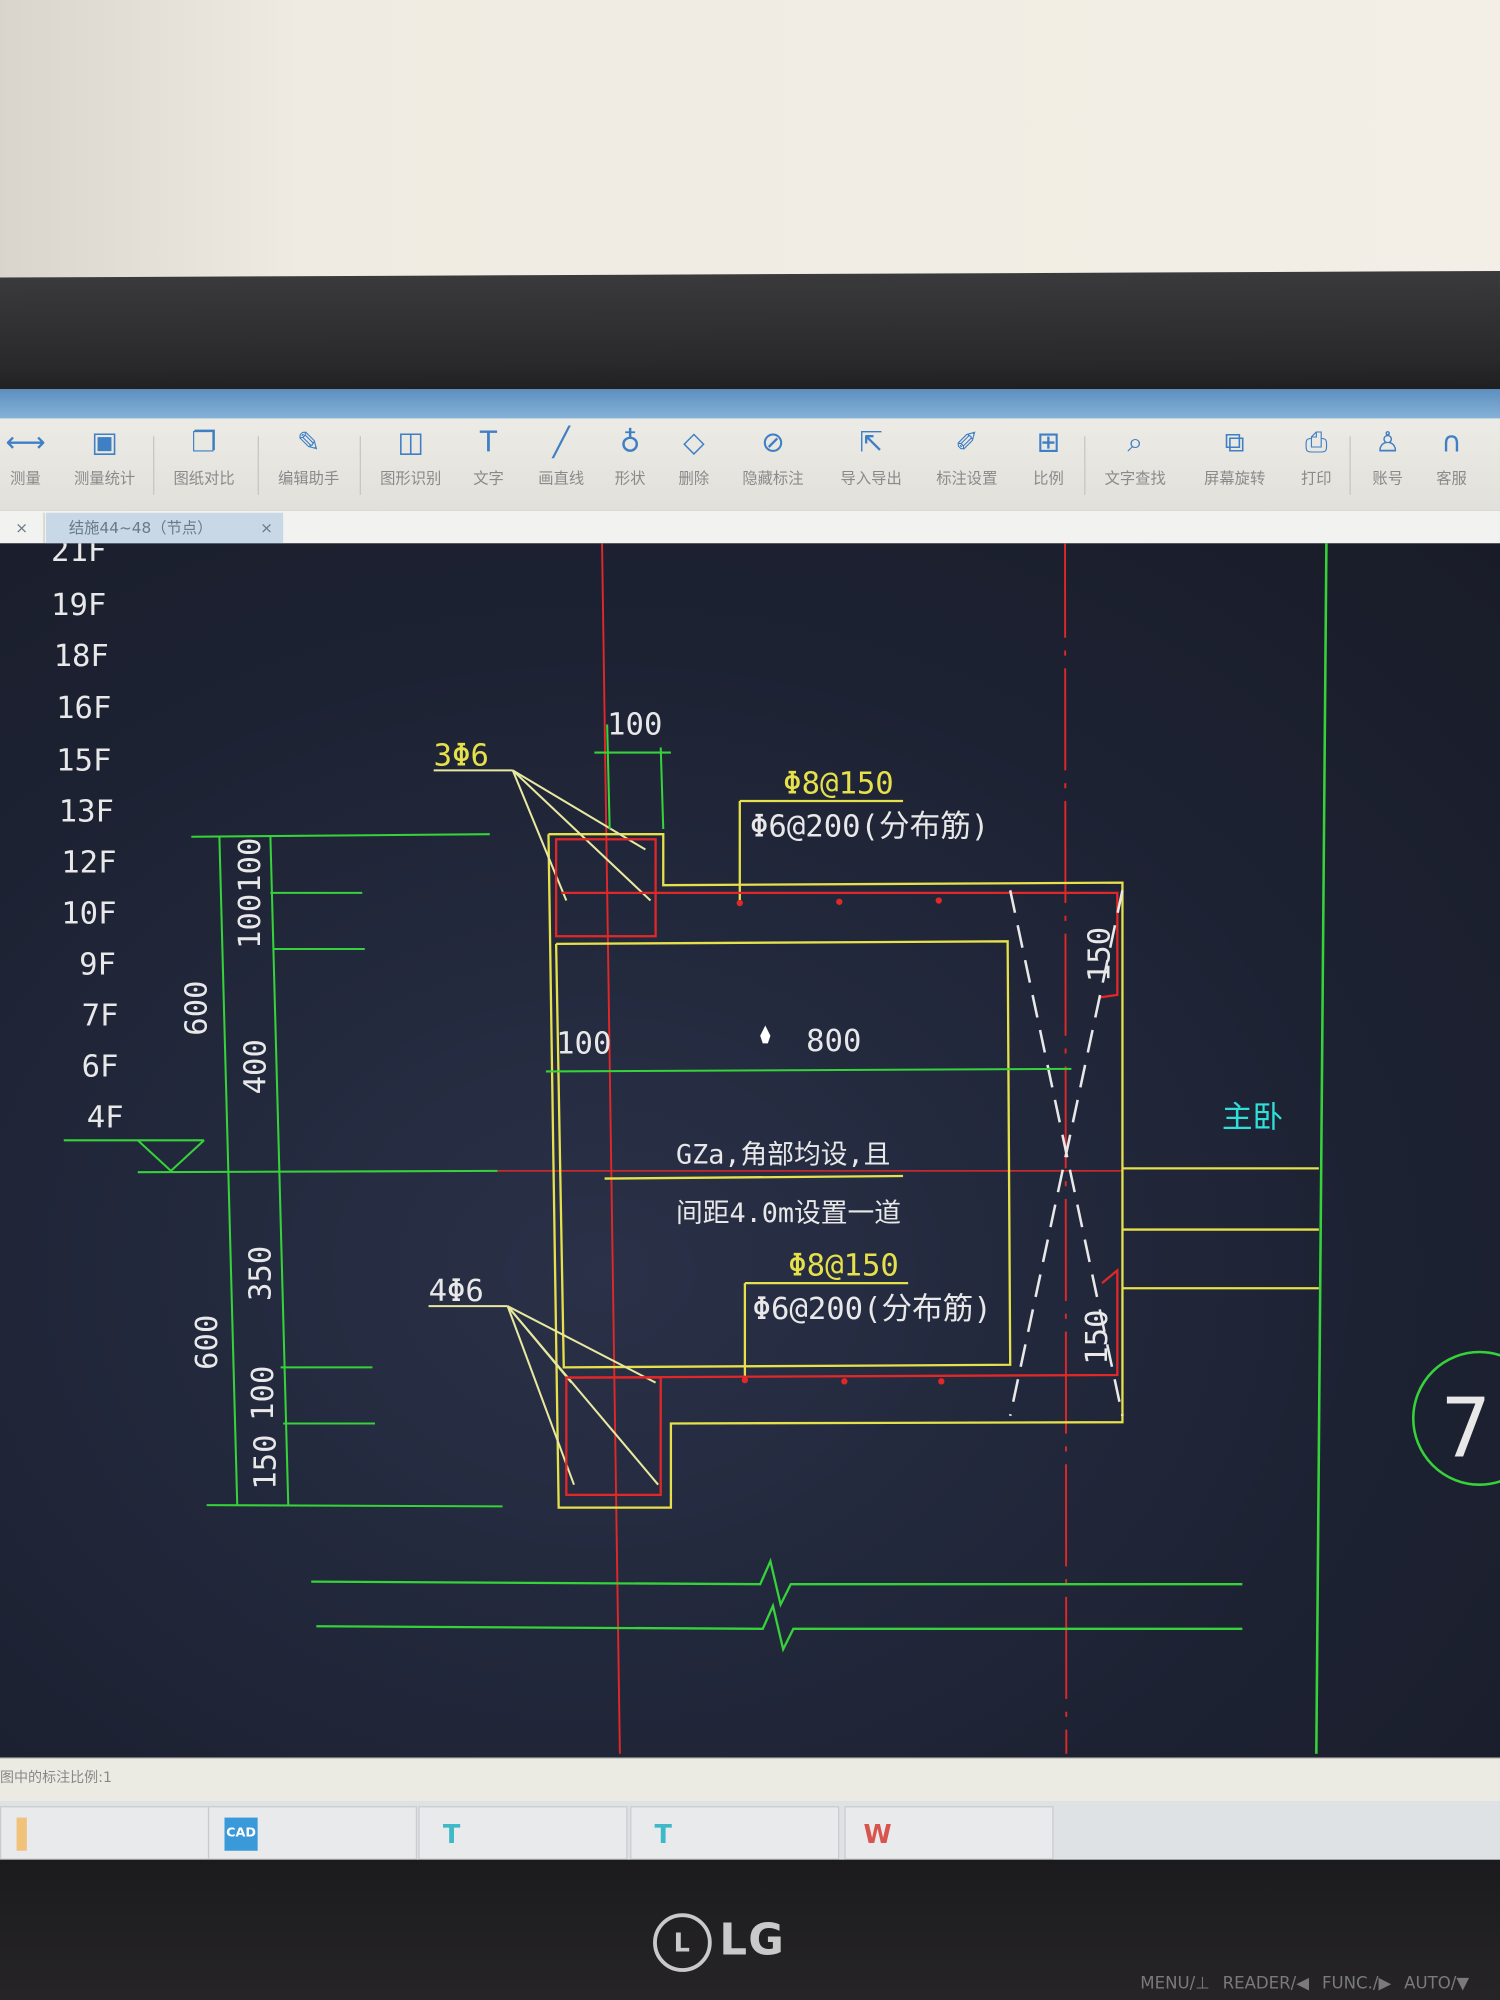  I want to click on monitor-buttons: MENU/⊥ READER/◀ FUNC./▶ AUTO/▼, so click(1304, 1983).